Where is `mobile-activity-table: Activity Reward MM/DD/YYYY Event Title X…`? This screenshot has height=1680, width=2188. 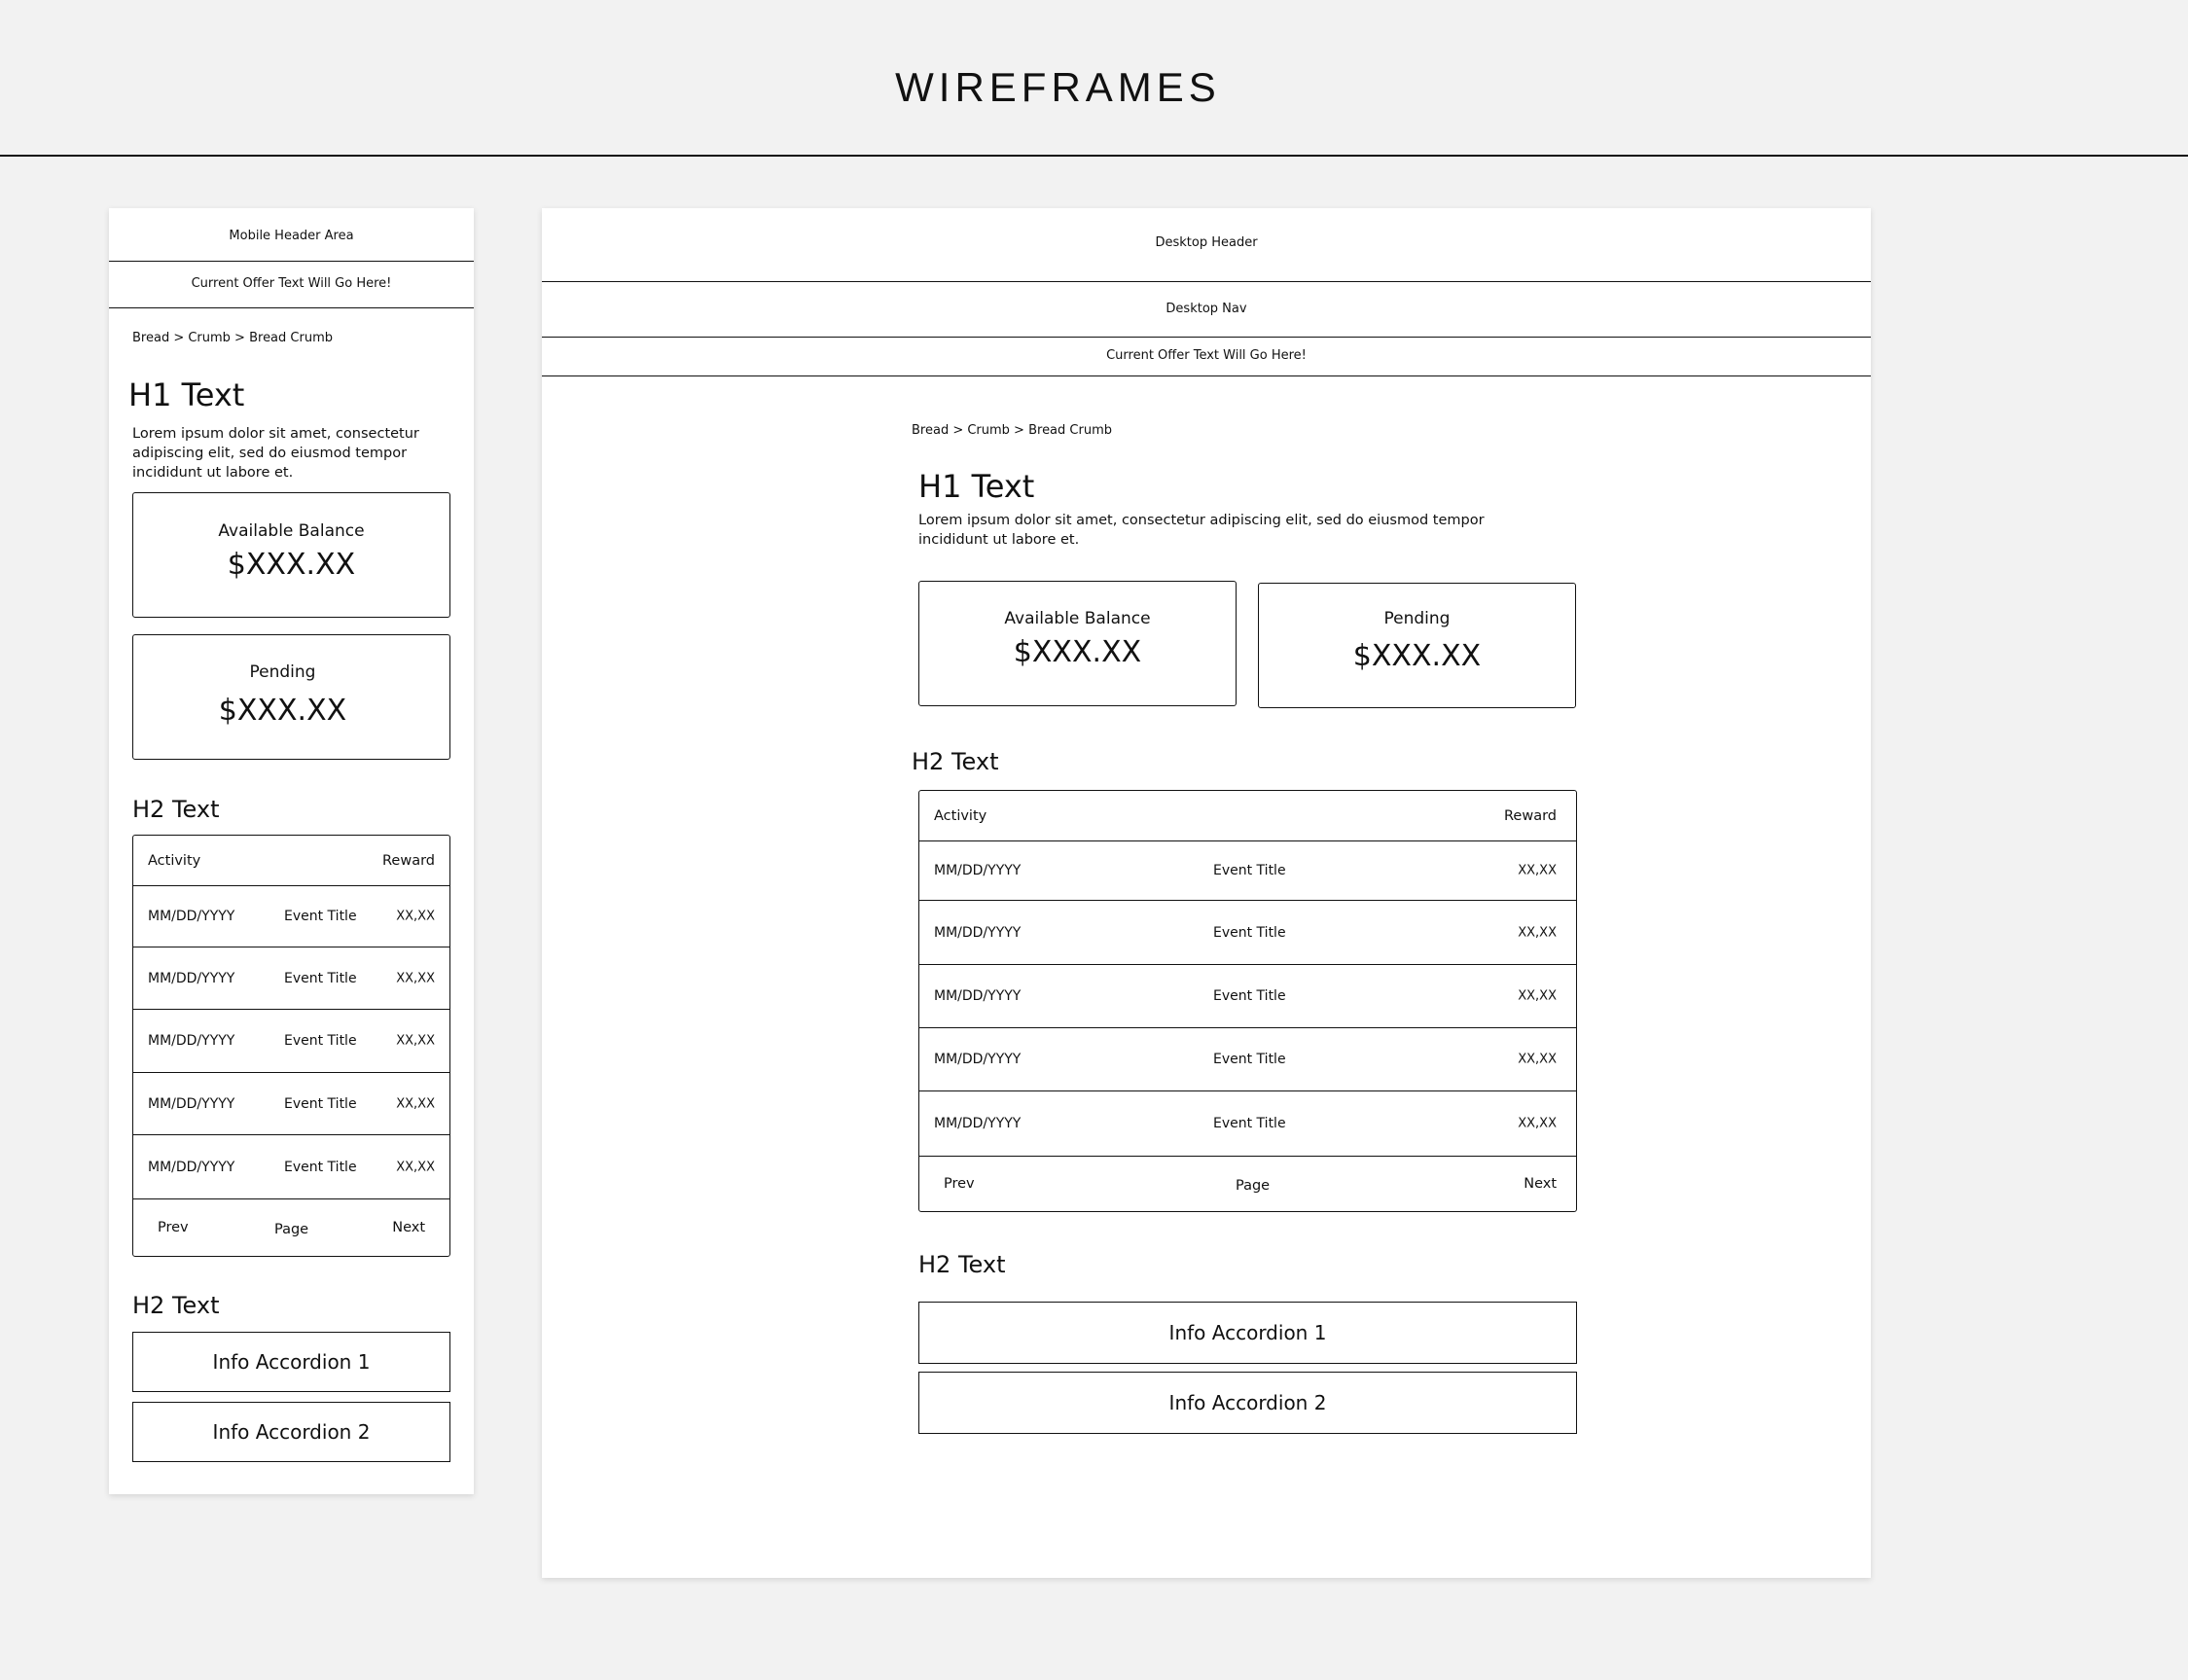 mobile-activity-table: Activity Reward MM/DD/YYYY Event Title X… is located at coordinates (291, 1046).